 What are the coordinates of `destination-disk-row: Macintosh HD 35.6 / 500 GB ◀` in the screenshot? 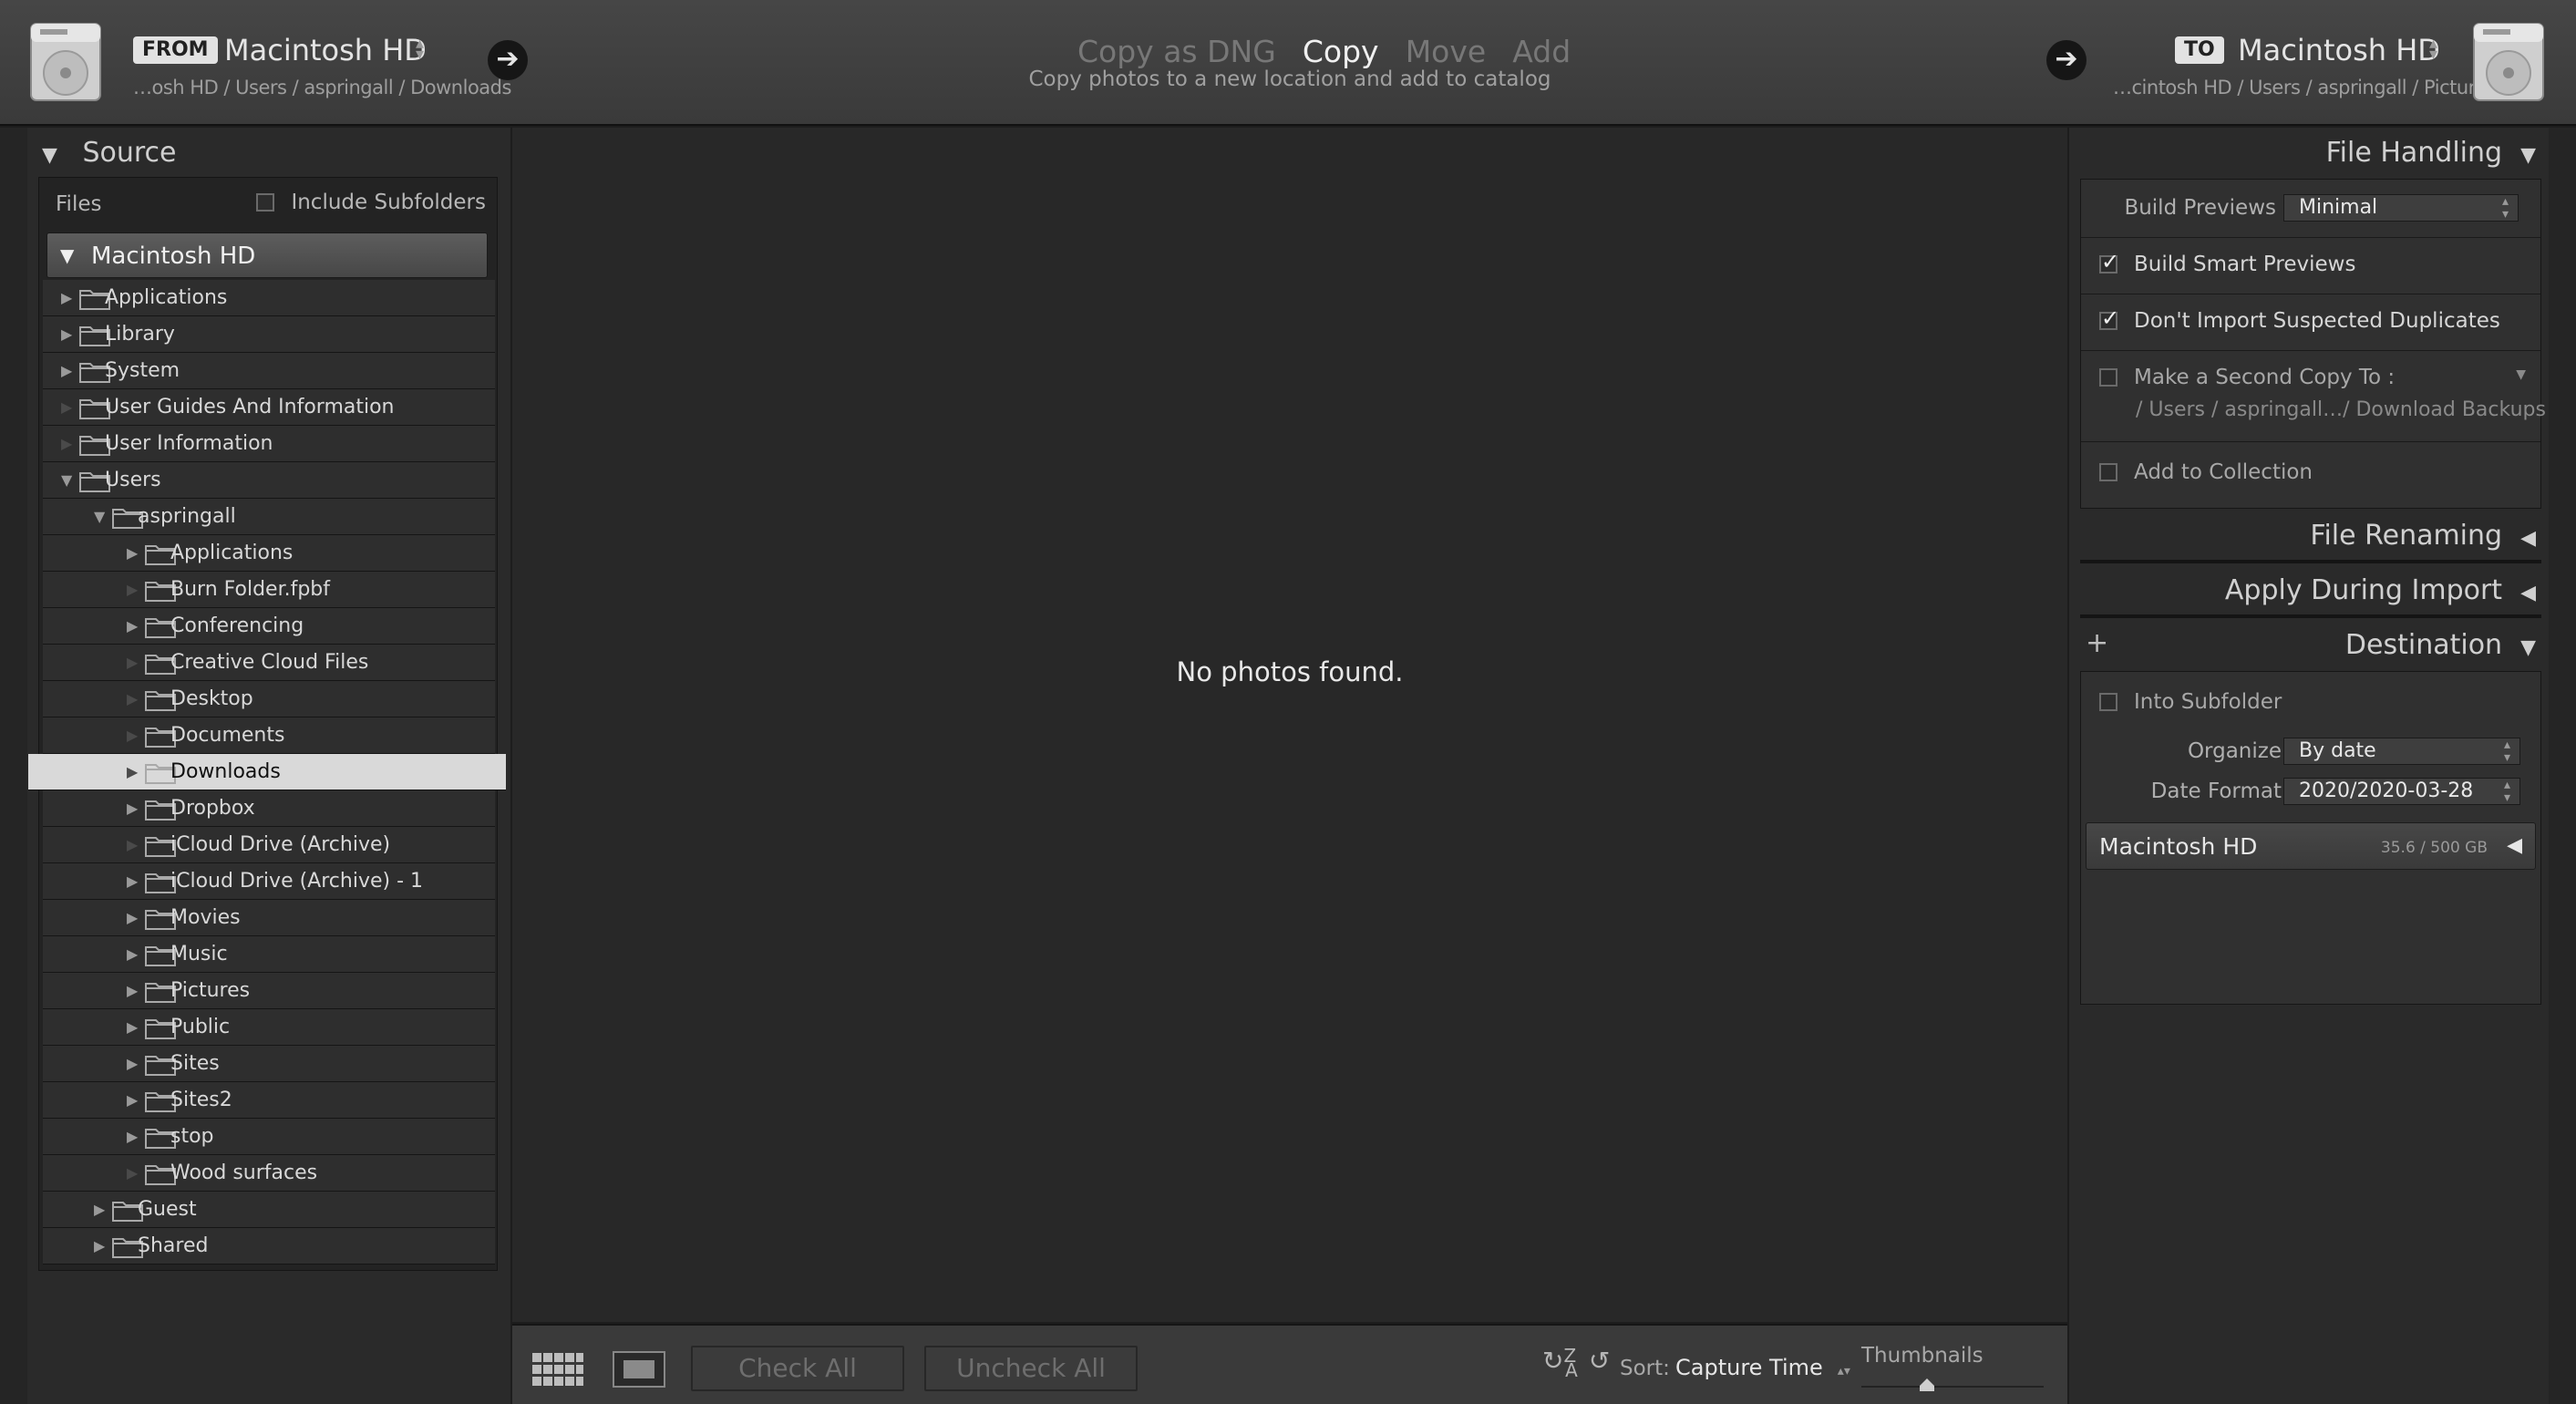 It's located at (2311, 846).